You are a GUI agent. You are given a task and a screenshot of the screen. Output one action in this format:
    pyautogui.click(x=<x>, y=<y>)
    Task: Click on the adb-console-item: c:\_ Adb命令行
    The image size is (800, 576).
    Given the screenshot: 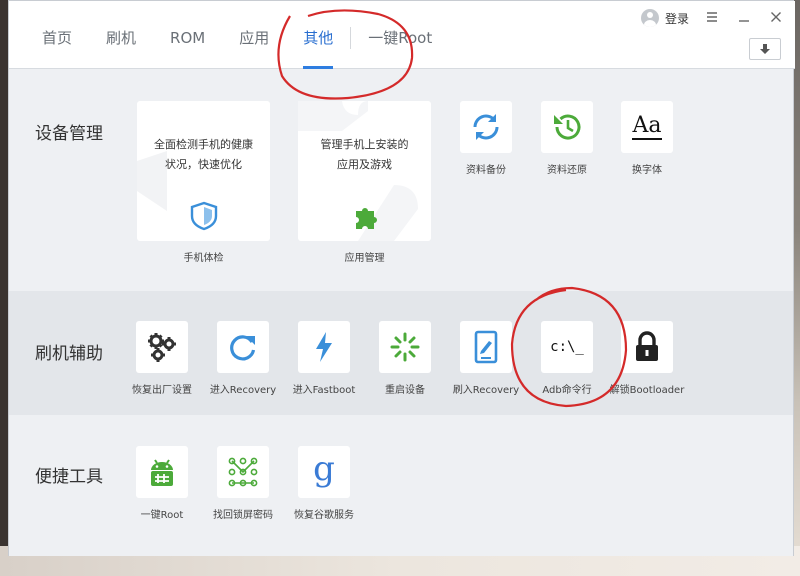 What is the action you would take?
    pyautogui.click(x=567, y=358)
    